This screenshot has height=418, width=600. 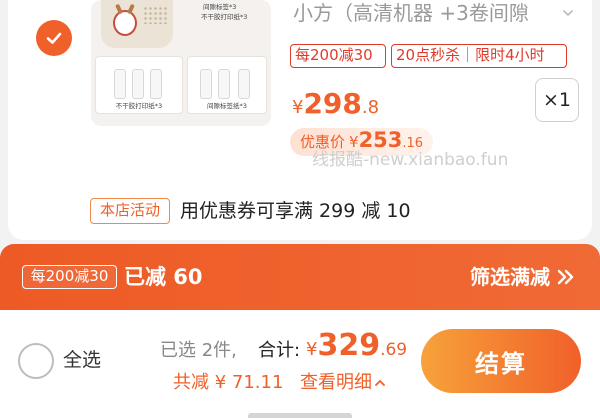 What do you see at coordinates (198, 350) in the screenshot?
I see `selected-count: 已选 2件,` at bounding box center [198, 350].